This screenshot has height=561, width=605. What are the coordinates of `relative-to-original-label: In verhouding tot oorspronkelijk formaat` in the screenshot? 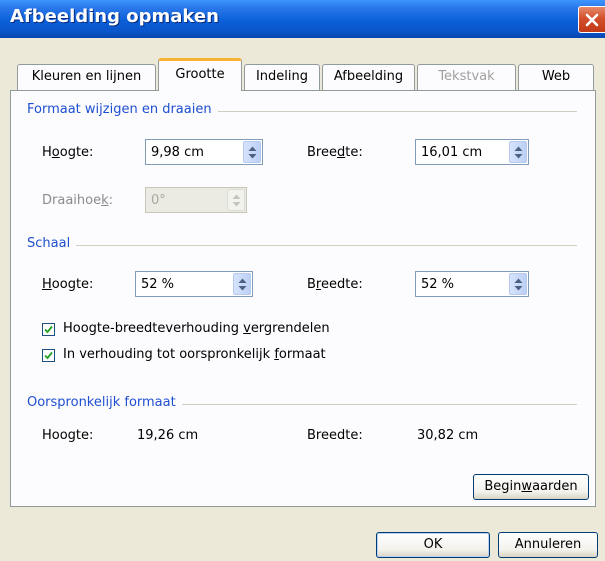 It's located at (194, 354).